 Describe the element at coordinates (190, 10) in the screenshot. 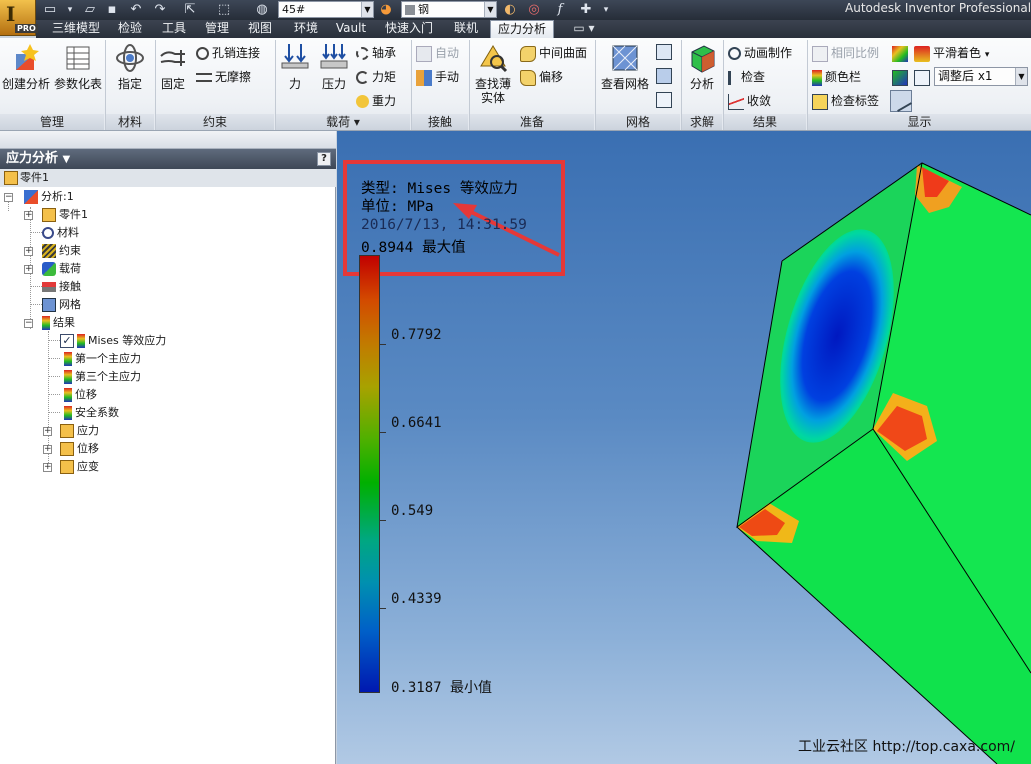

I see `return-icon: ⇱` at that location.